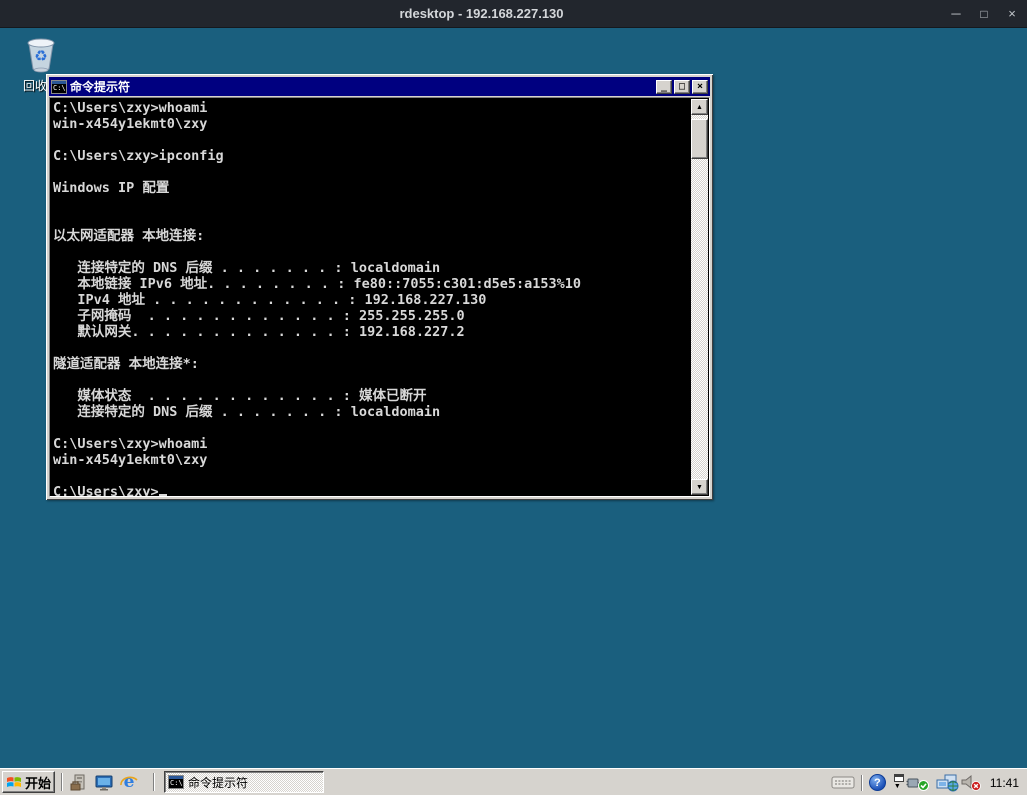  I want to click on taskbar: 开始 e 命令提示符, so click(513, 781).